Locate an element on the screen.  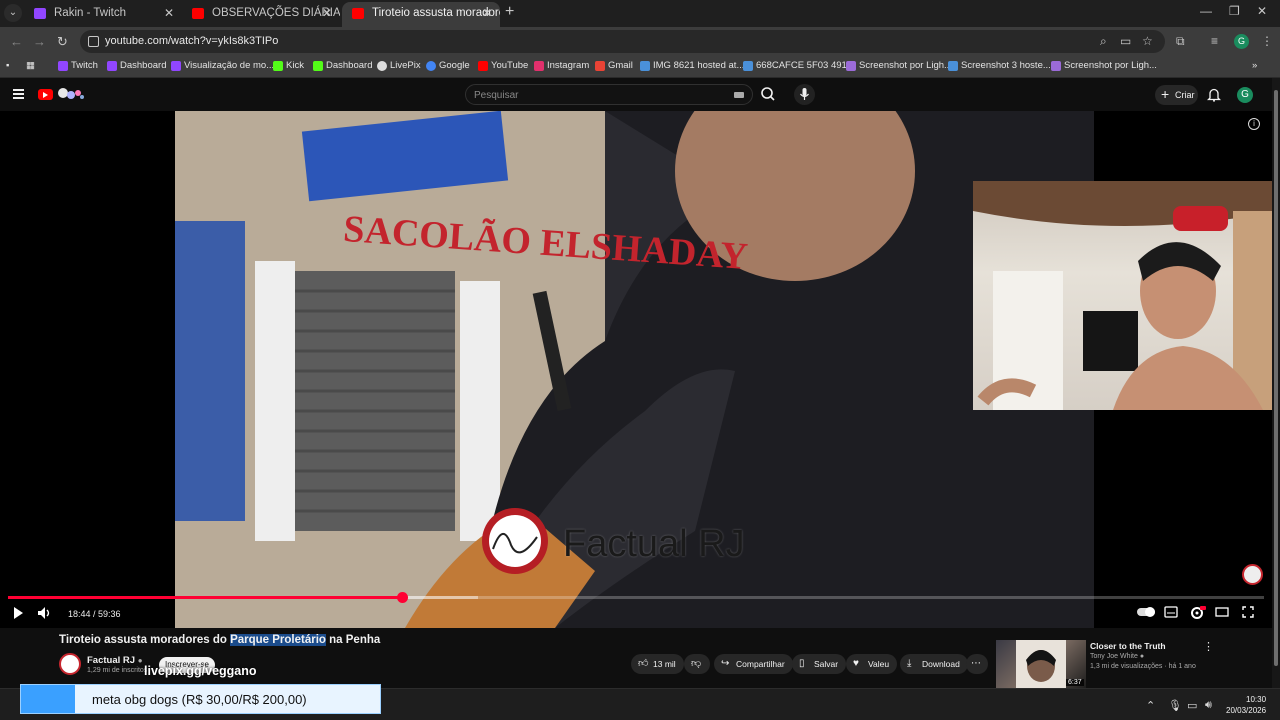
bookmark-youtube: YouTube is located at coordinates (503, 65).